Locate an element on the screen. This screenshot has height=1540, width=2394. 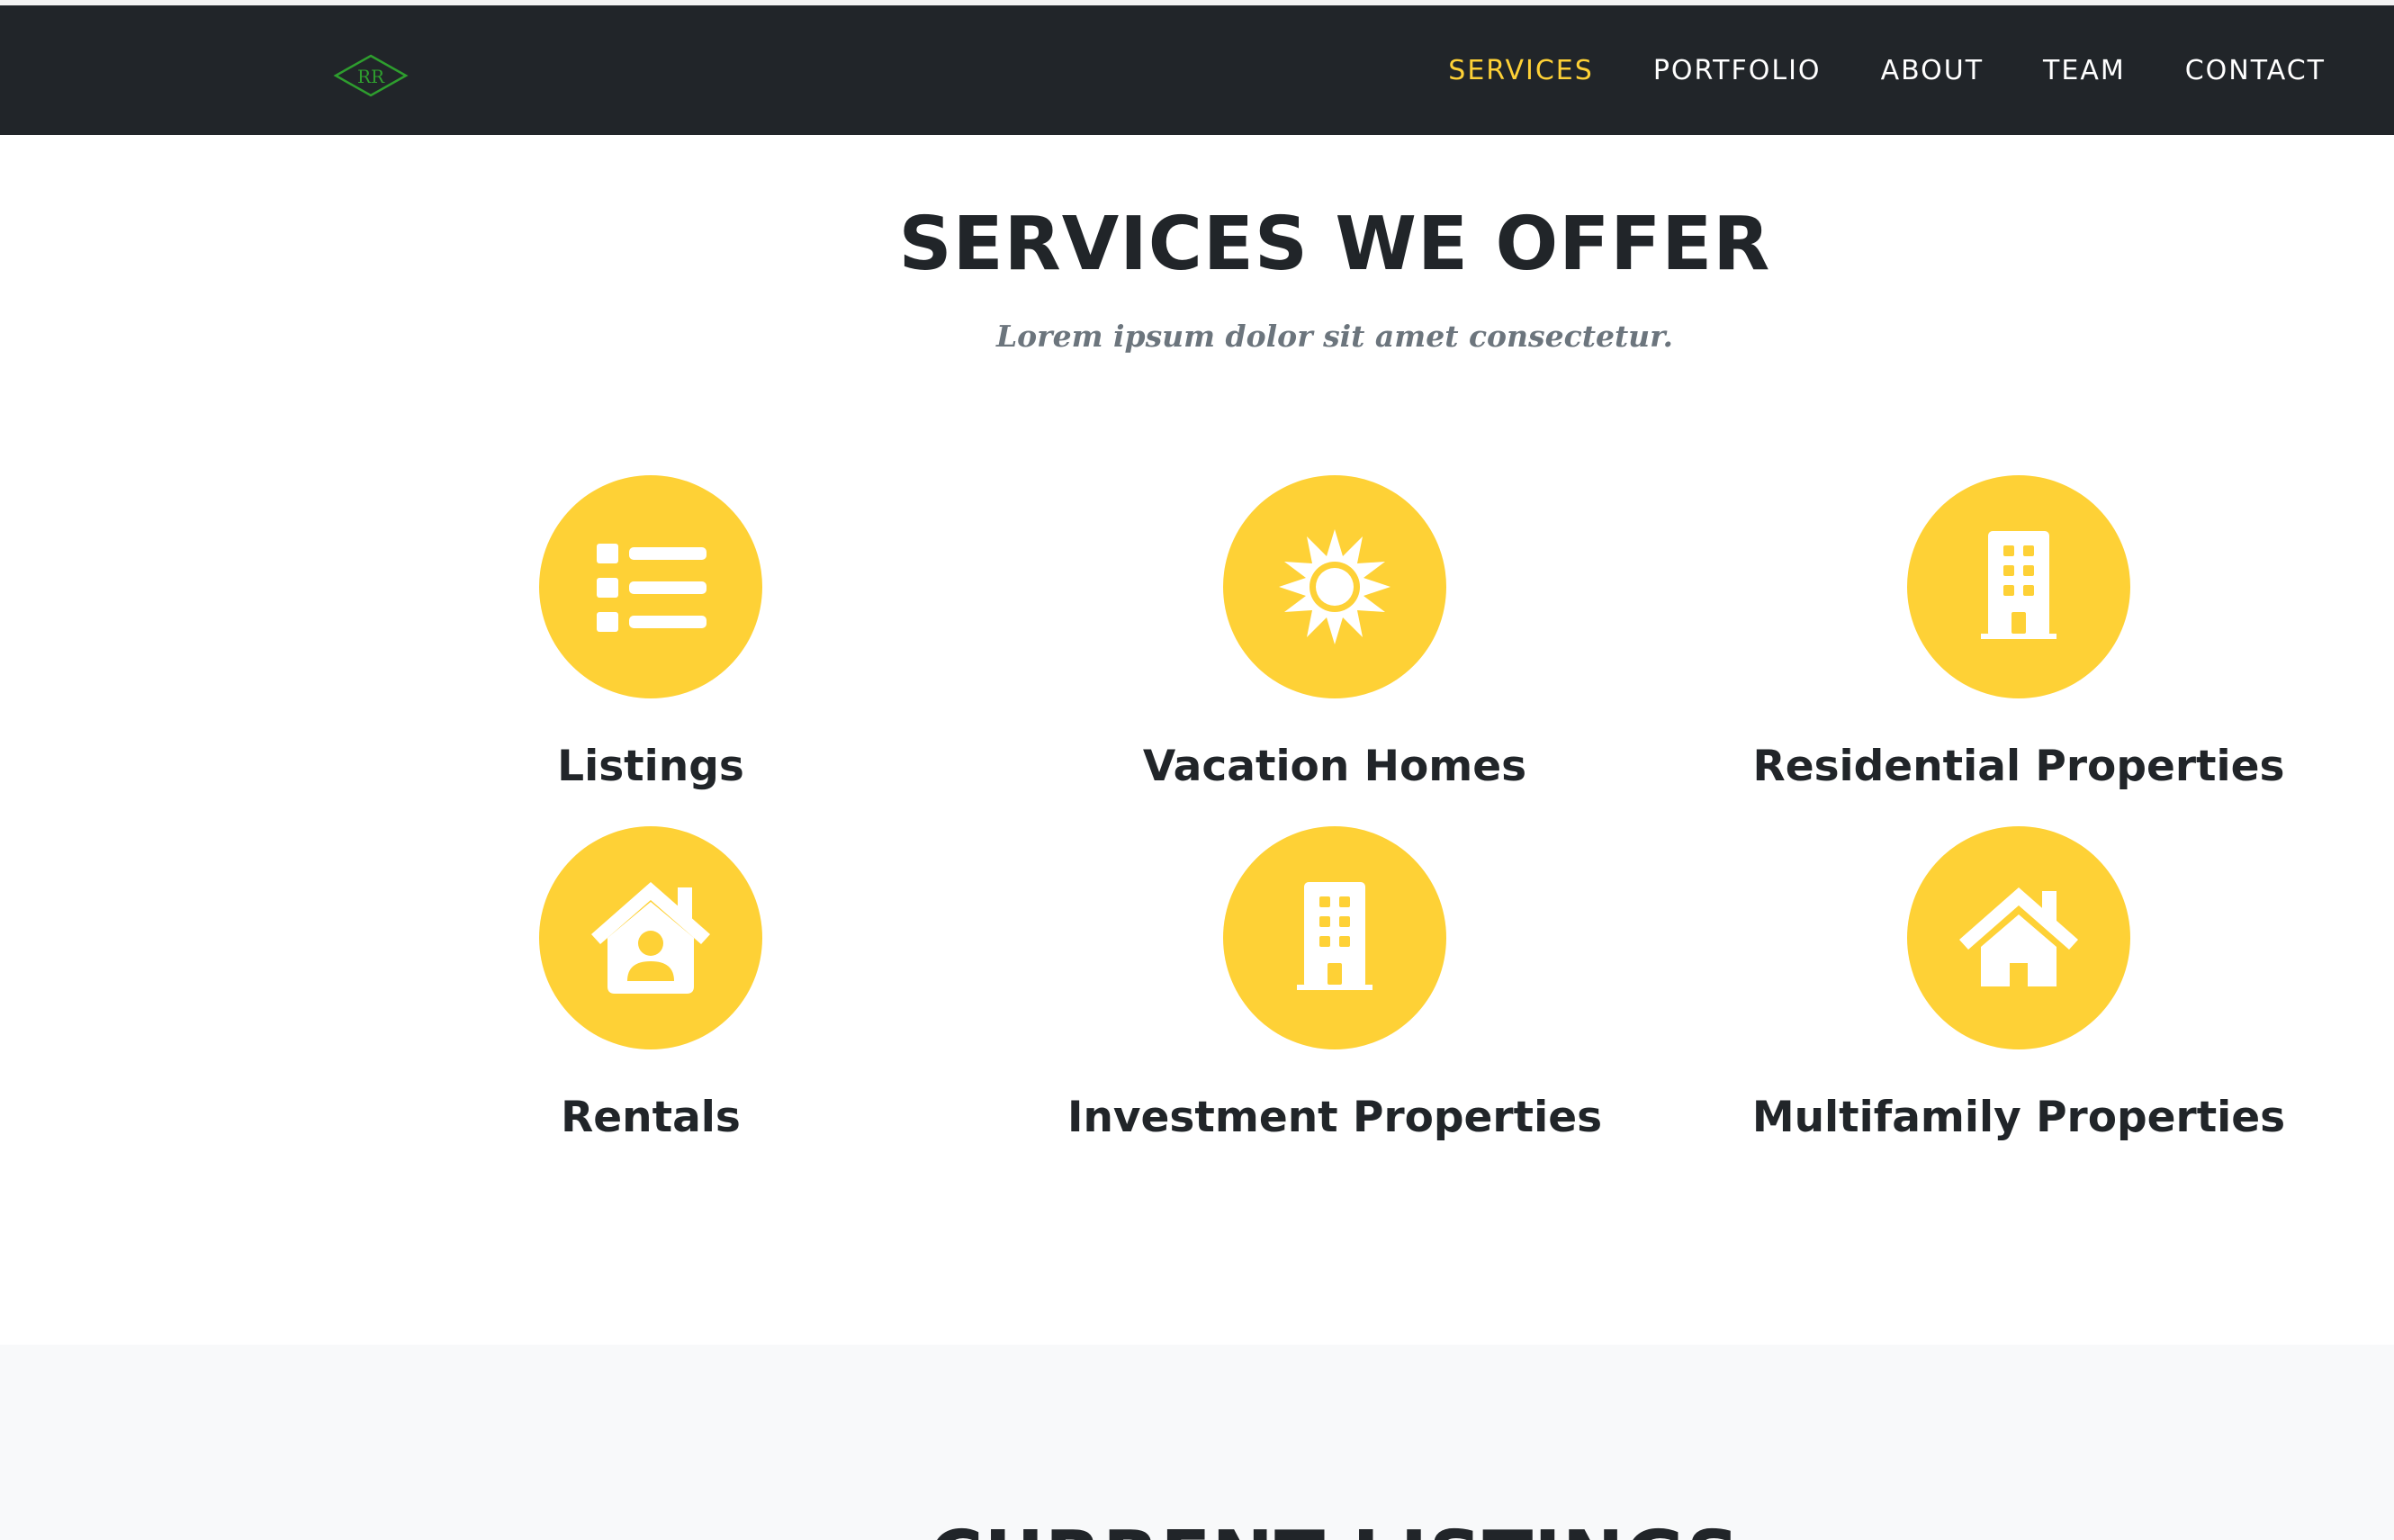
service-investment-properties: Investment Properties is located at coordinates (1335, 984).